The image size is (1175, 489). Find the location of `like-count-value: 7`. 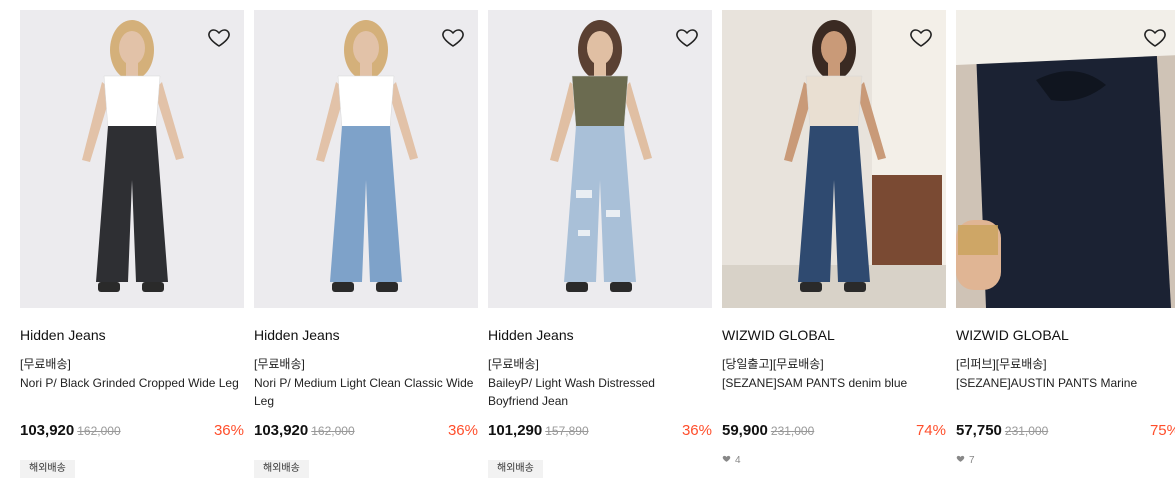

like-count-value: 7 is located at coordinates (972, 460).